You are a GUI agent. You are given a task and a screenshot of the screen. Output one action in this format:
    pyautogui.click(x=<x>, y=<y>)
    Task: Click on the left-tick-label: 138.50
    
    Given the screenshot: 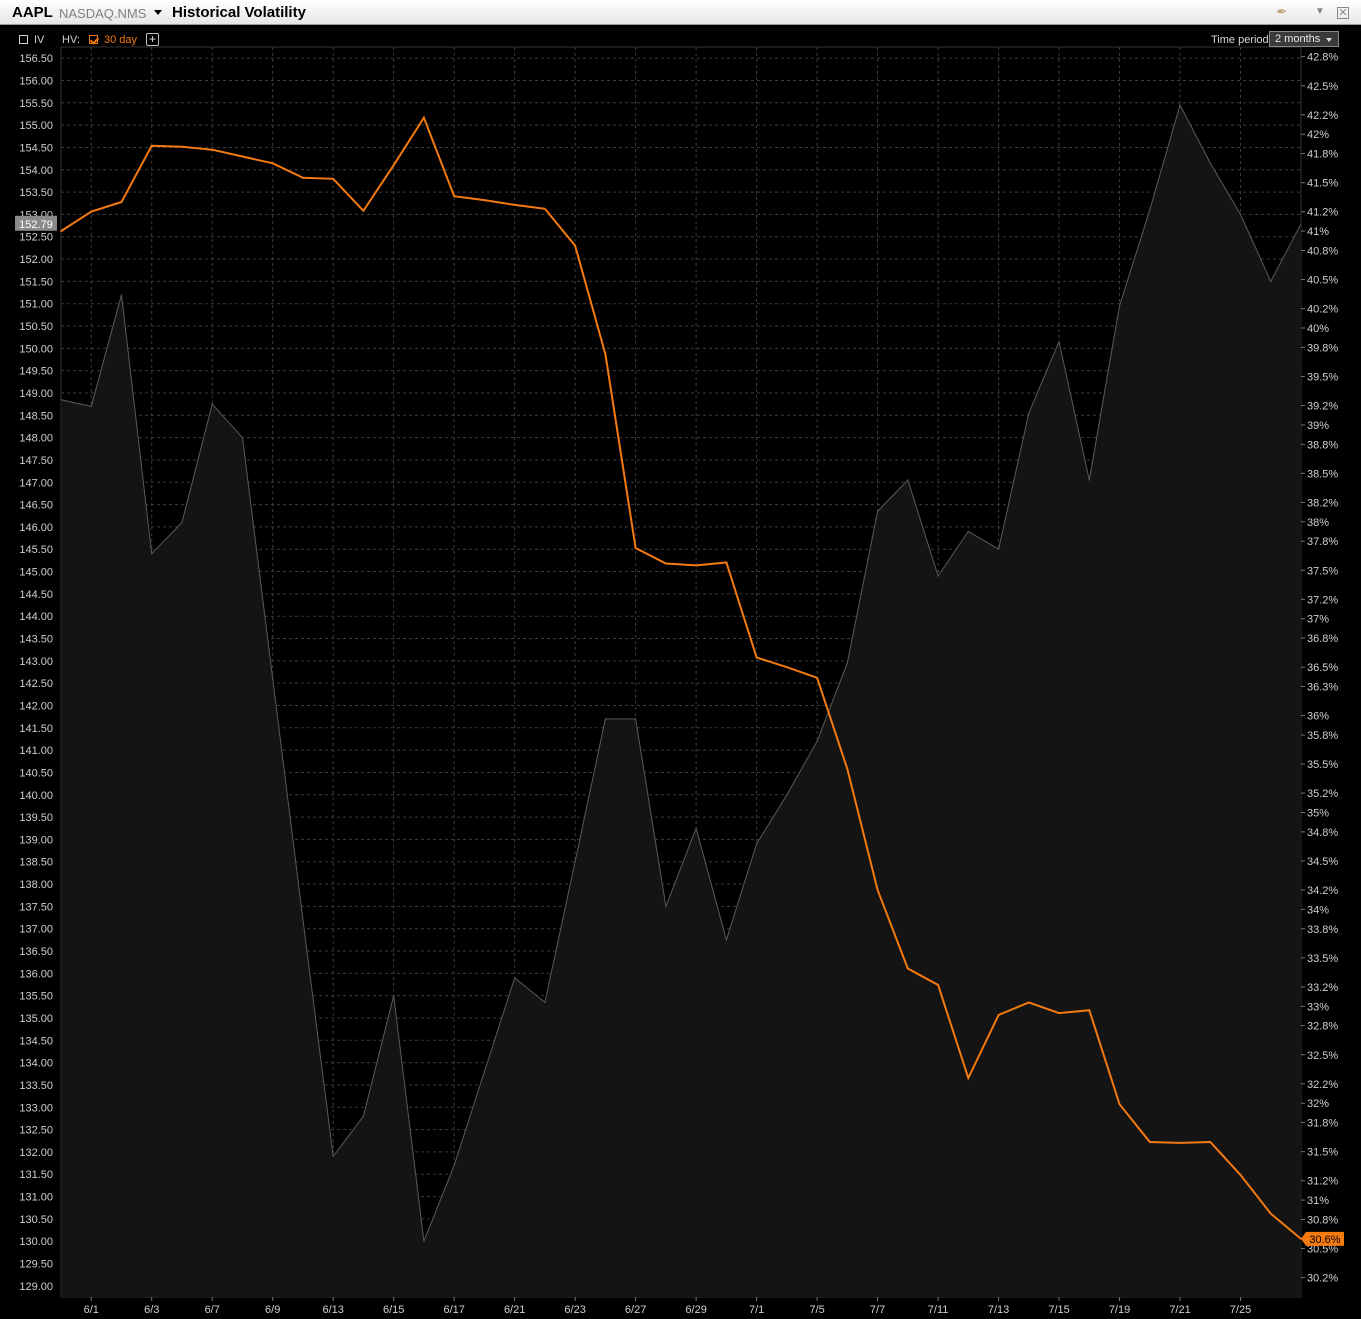 What is the action you would take?
    pyautogui.click(x=36, y=863)
    